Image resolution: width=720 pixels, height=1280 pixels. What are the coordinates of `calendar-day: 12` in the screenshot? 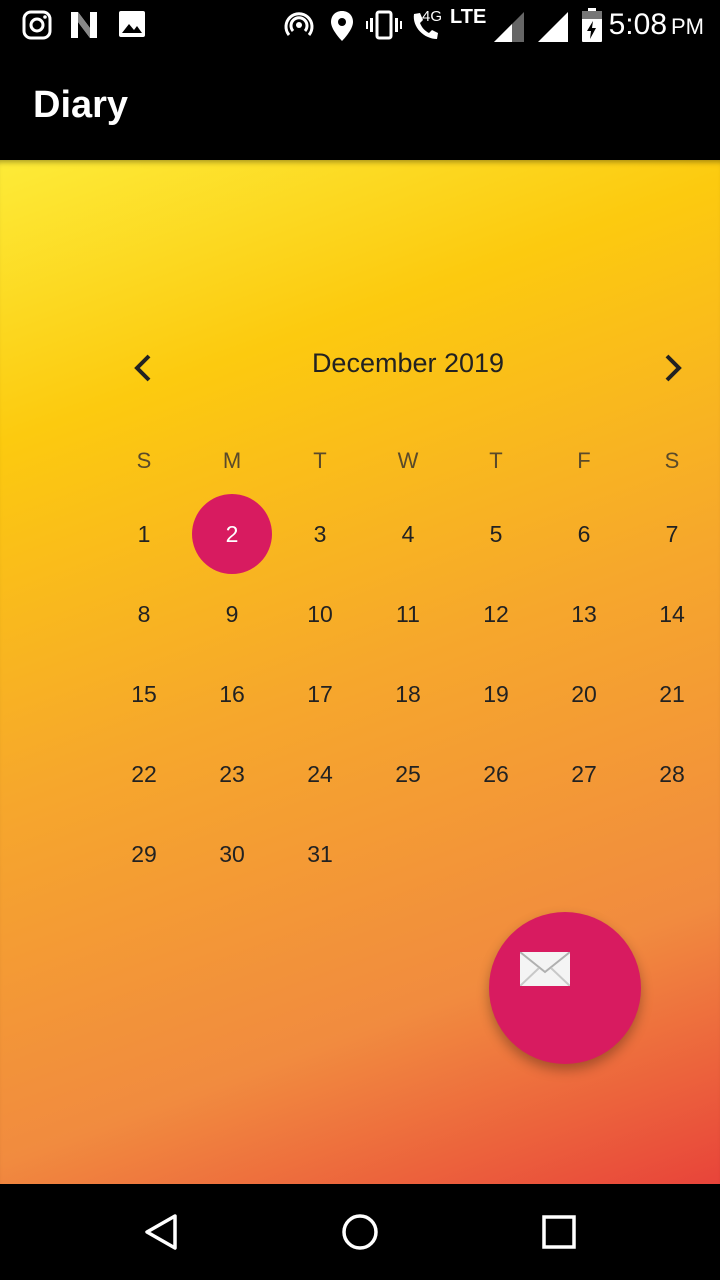 It's located at (496, 614).